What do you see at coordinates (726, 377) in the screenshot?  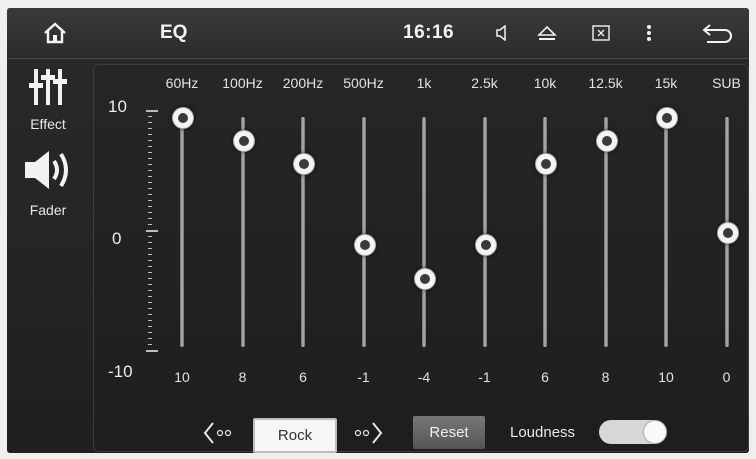 I see `band-value-label: 0` at bounding box center [726, 377].